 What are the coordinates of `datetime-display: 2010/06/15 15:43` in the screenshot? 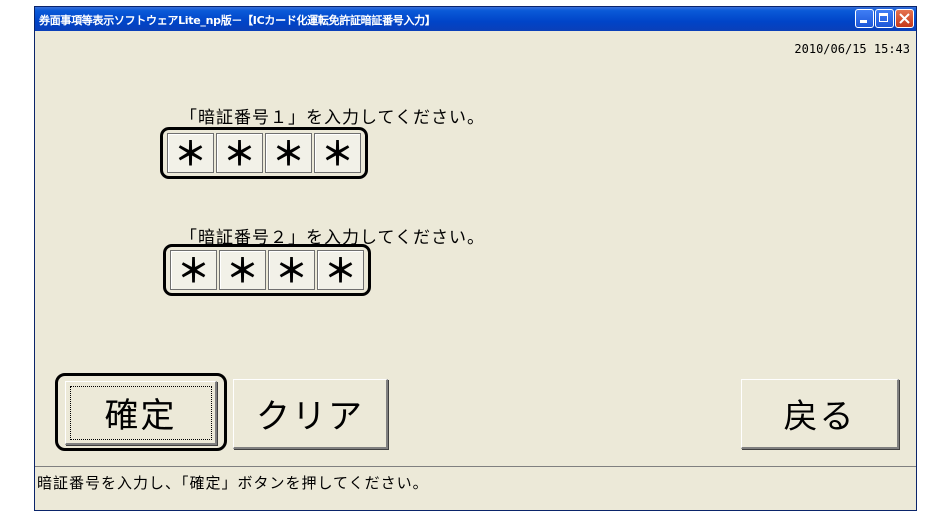 It's located at (852, 49).